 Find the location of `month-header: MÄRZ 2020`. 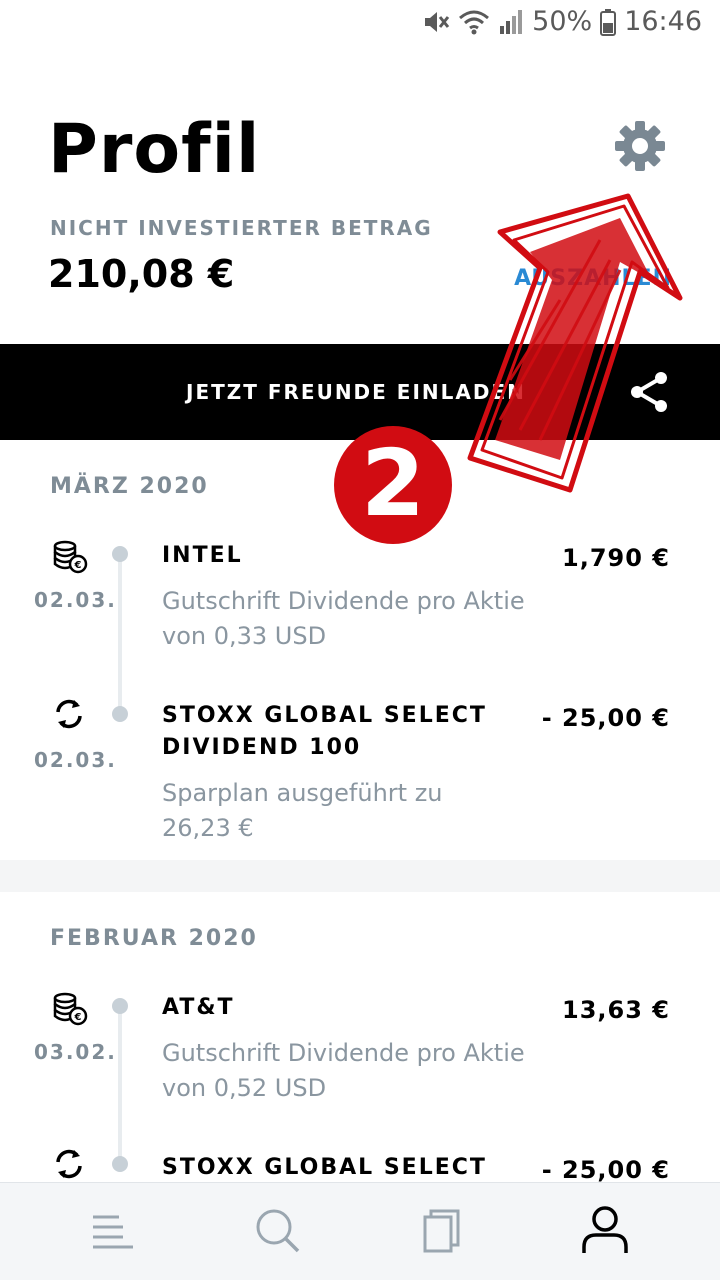

month-header: MÄRZ 2020 is located at coordinates (129, 486).